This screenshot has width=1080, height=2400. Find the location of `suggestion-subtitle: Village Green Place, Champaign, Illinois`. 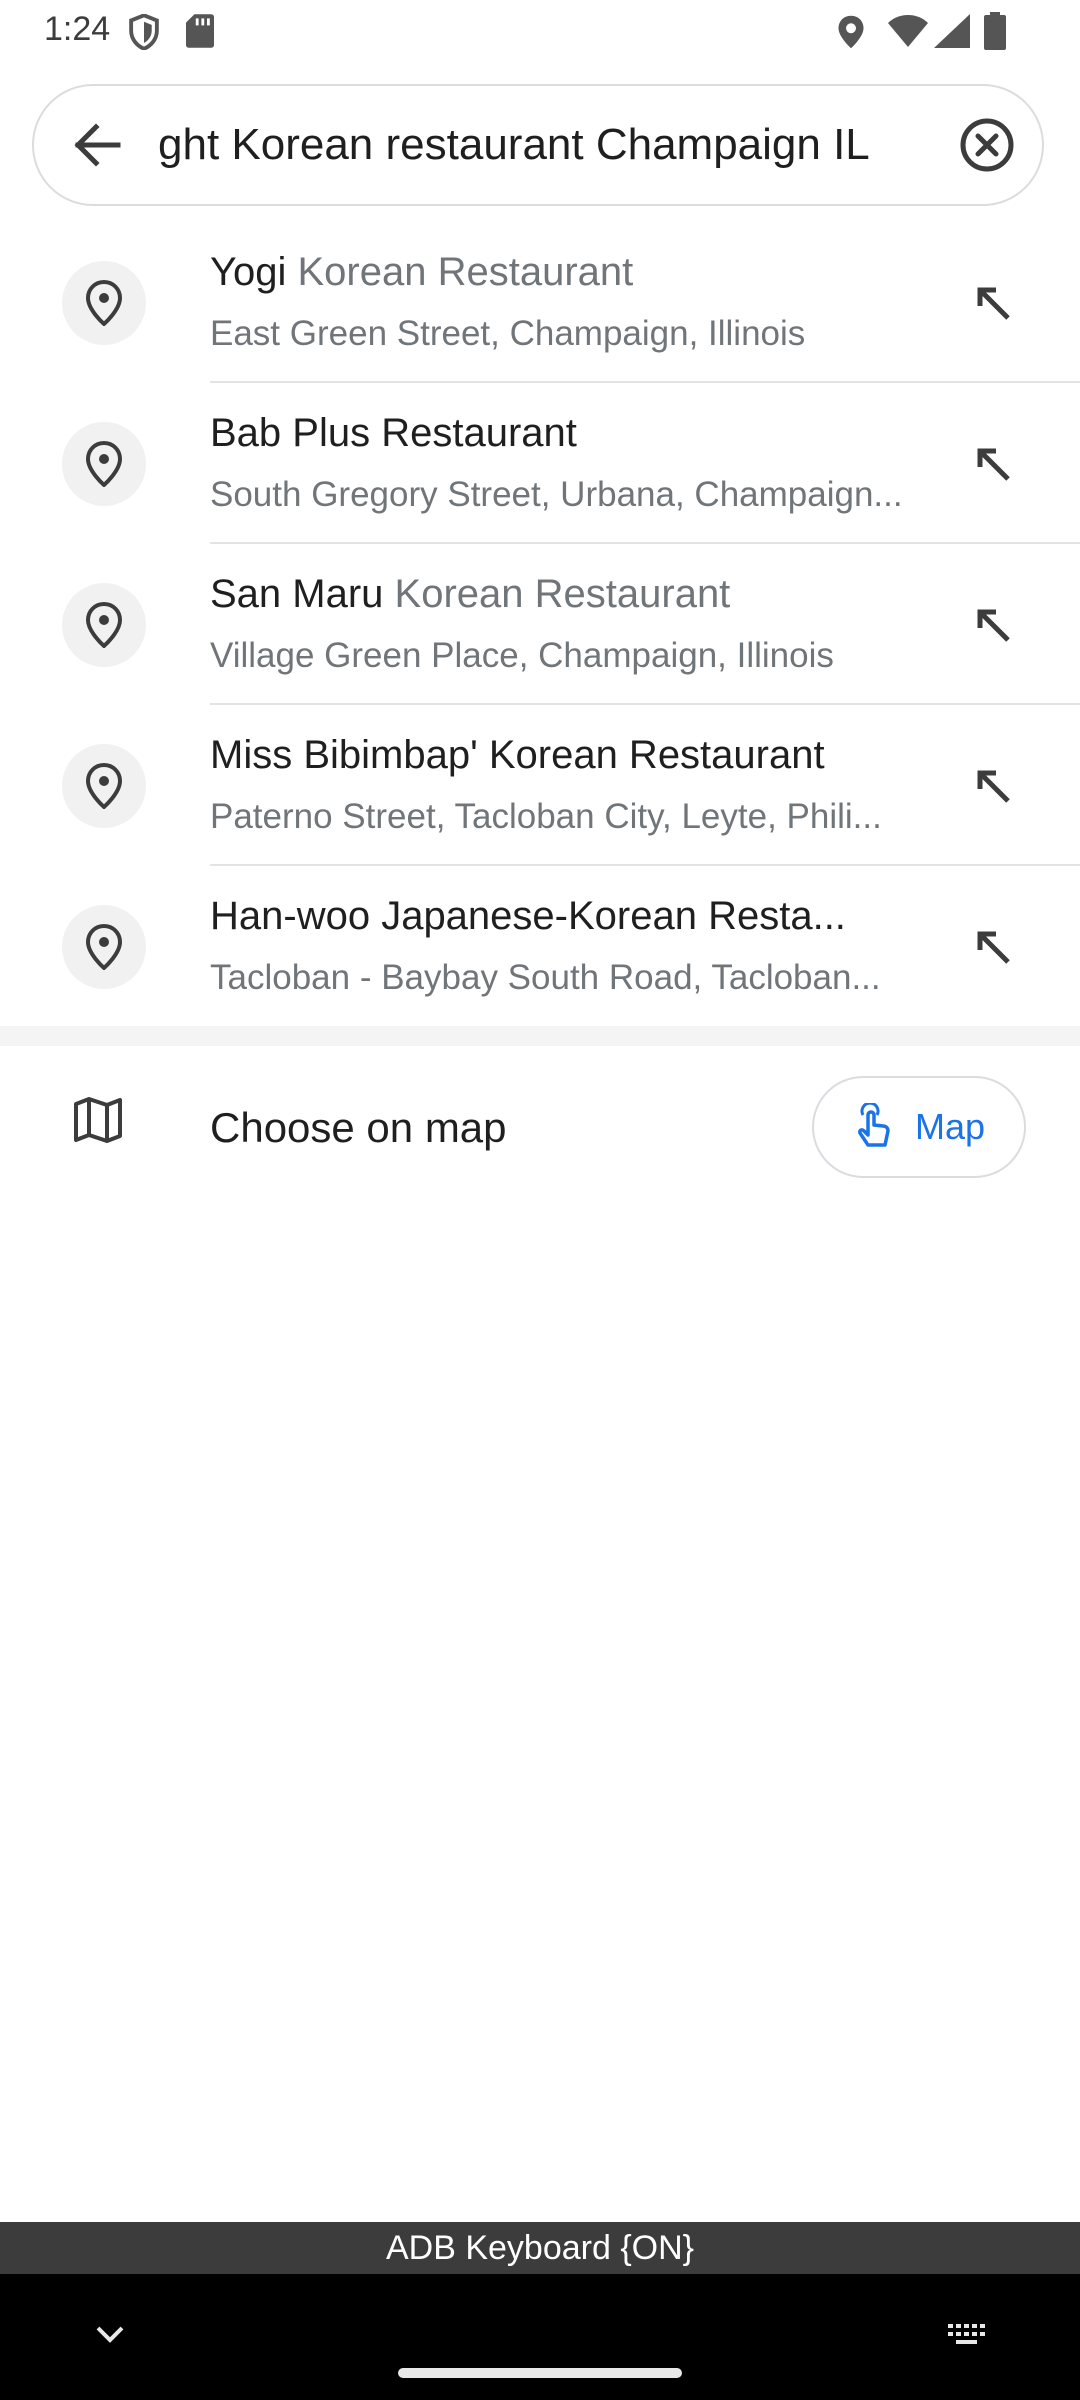

suggestion-subtitle: Village Green Place, Champaign, Illinois is located at coordinates (522, 655).